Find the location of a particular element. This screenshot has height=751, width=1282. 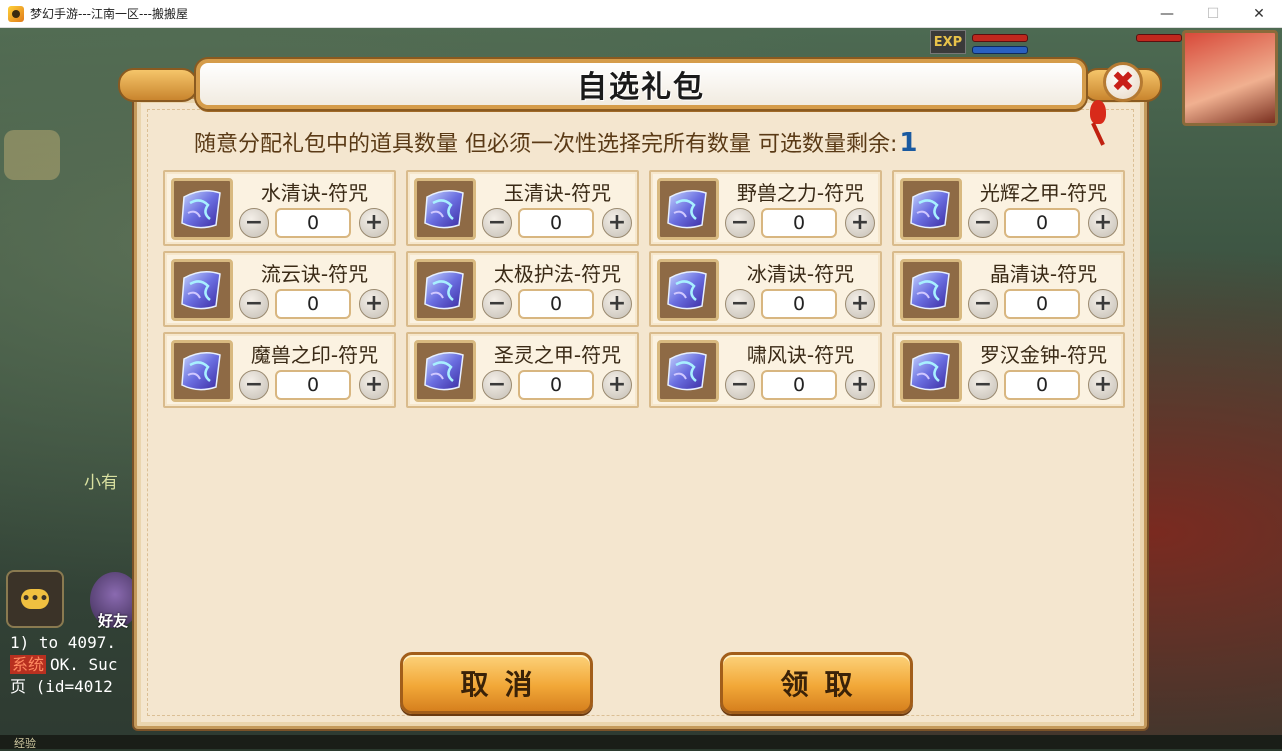

minimize-button: — is located at coordinates (1167, 13).